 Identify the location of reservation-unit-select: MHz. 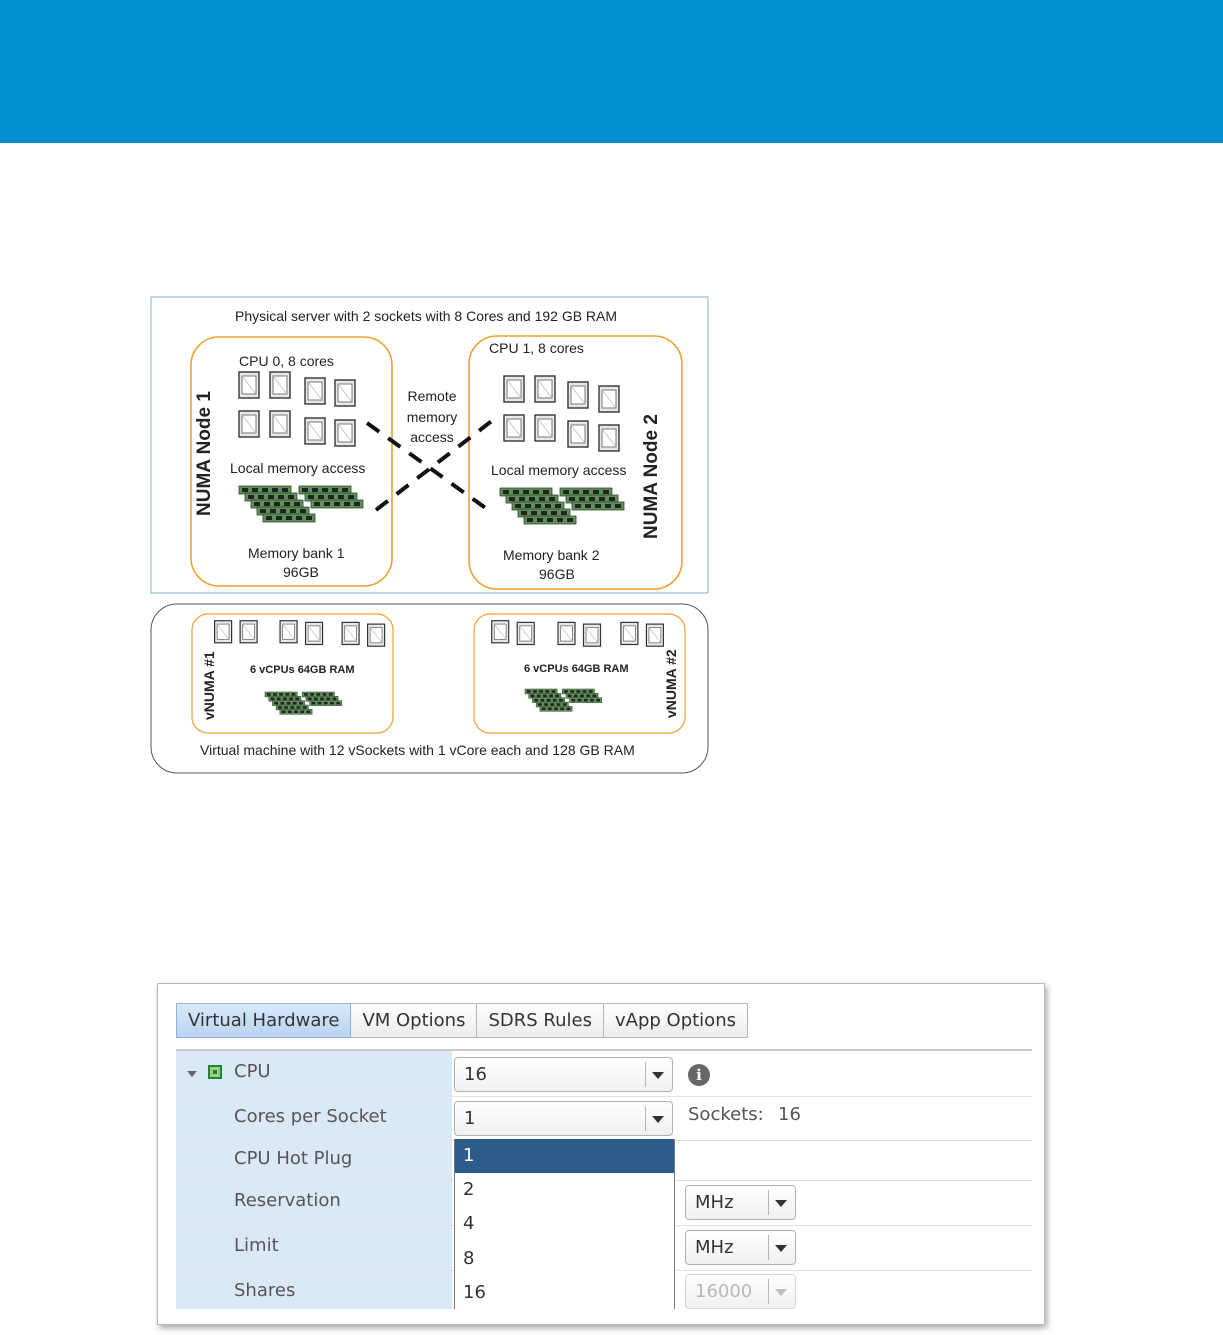
(740, 1202).